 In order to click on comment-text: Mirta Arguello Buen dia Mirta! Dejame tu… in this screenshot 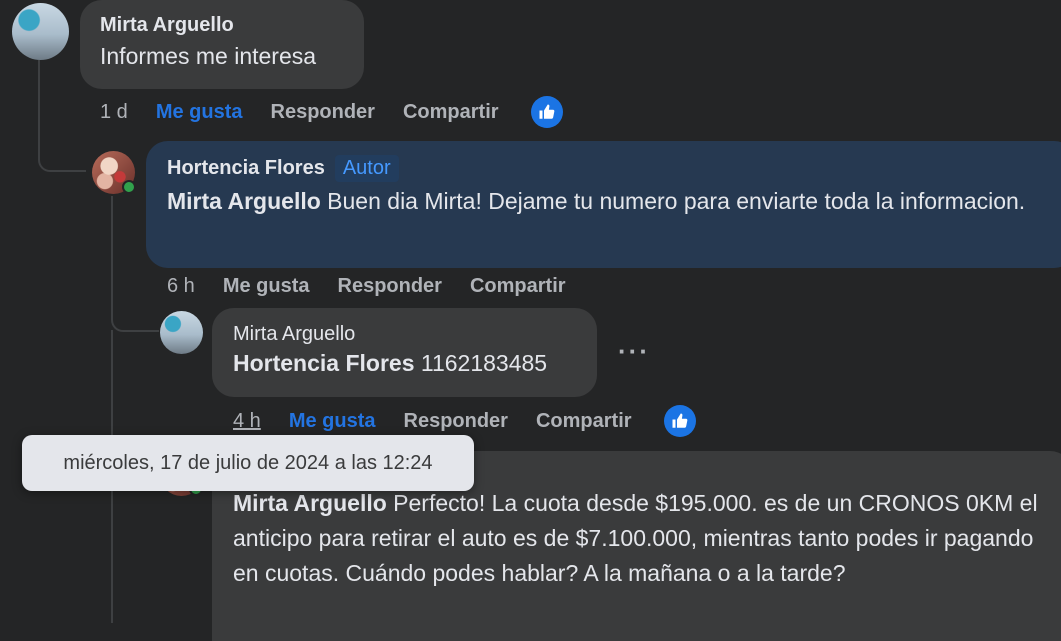, I will do `click(596, 201)`.